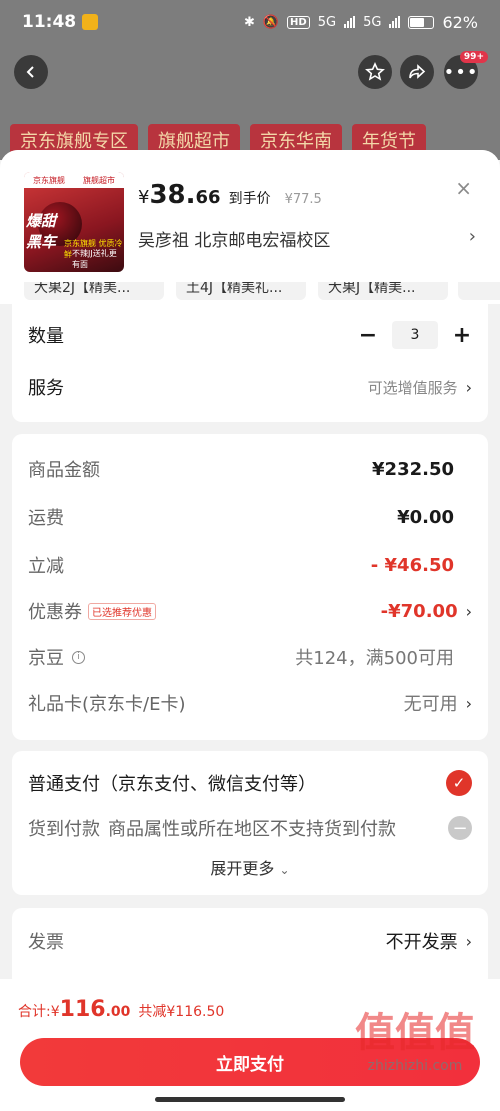  I want to click on service-value-wrap: 可选增值服务 ›, so click(420, 387).